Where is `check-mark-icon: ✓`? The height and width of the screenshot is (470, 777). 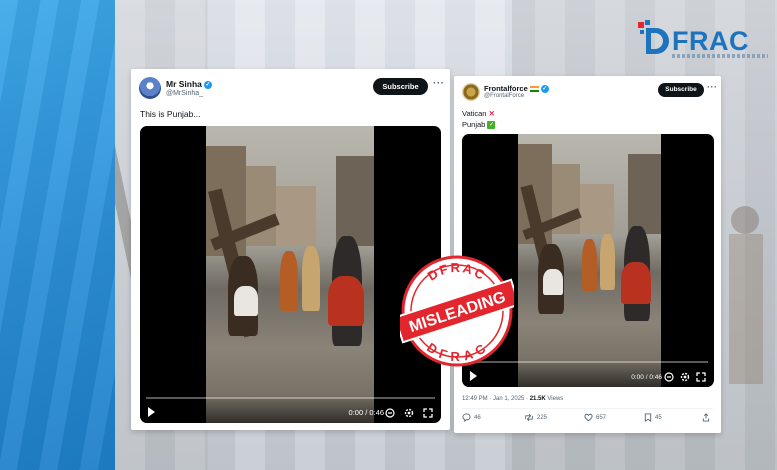 check-mark-icon: ✓ is located at coordinates (491, 125).